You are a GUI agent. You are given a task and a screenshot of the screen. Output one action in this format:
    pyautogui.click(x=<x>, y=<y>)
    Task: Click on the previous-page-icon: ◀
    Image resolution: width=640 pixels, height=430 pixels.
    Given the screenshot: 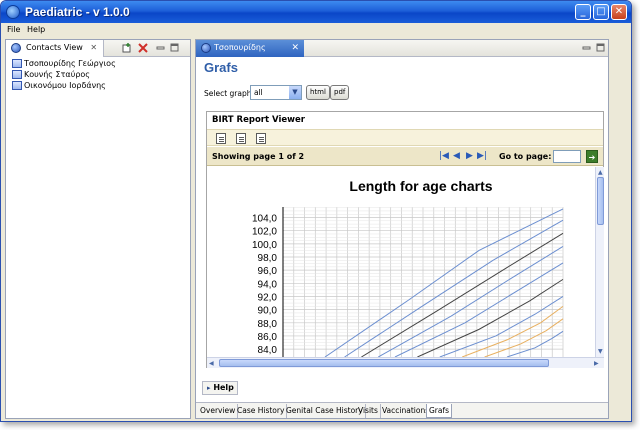 What is the action you would take?
    pyautogui.click(x=456, y=156)
    